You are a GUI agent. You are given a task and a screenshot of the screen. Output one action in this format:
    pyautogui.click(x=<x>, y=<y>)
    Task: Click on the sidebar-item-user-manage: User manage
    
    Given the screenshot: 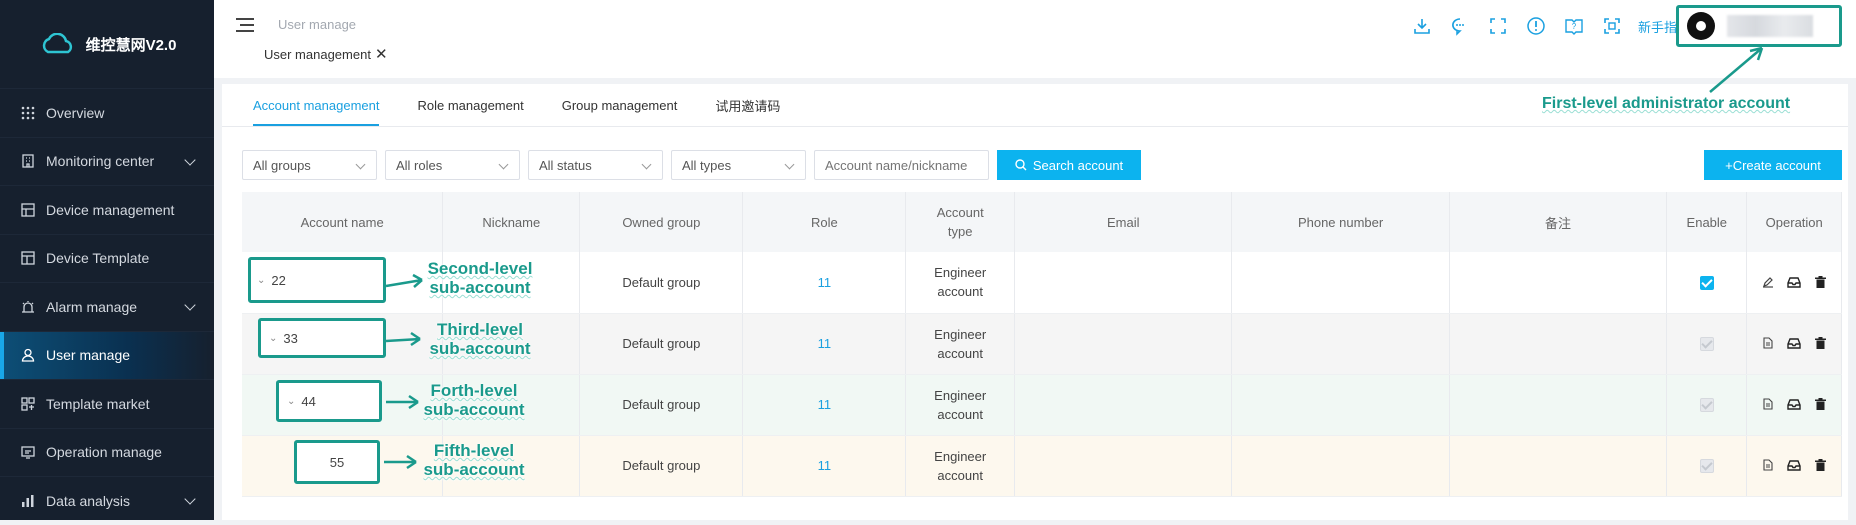 What is the action you would take?
    pyautogui.click(x=107, y=354)
    